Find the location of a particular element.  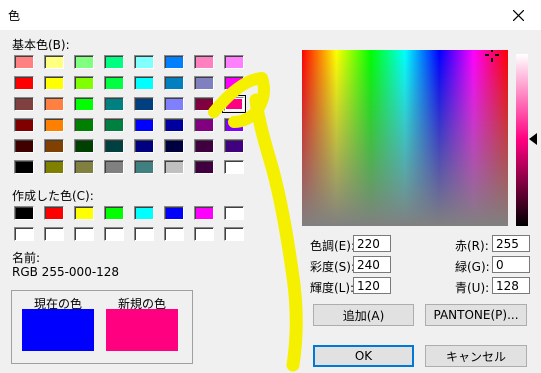

hue-label: 色調(E): is located at coordinates (332, 246).